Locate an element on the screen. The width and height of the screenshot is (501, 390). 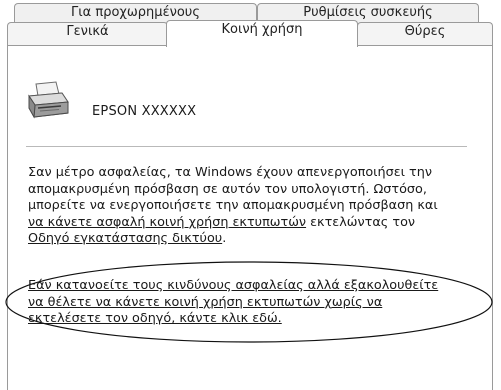
info-text-end: . is located at coordinates (224, 238).